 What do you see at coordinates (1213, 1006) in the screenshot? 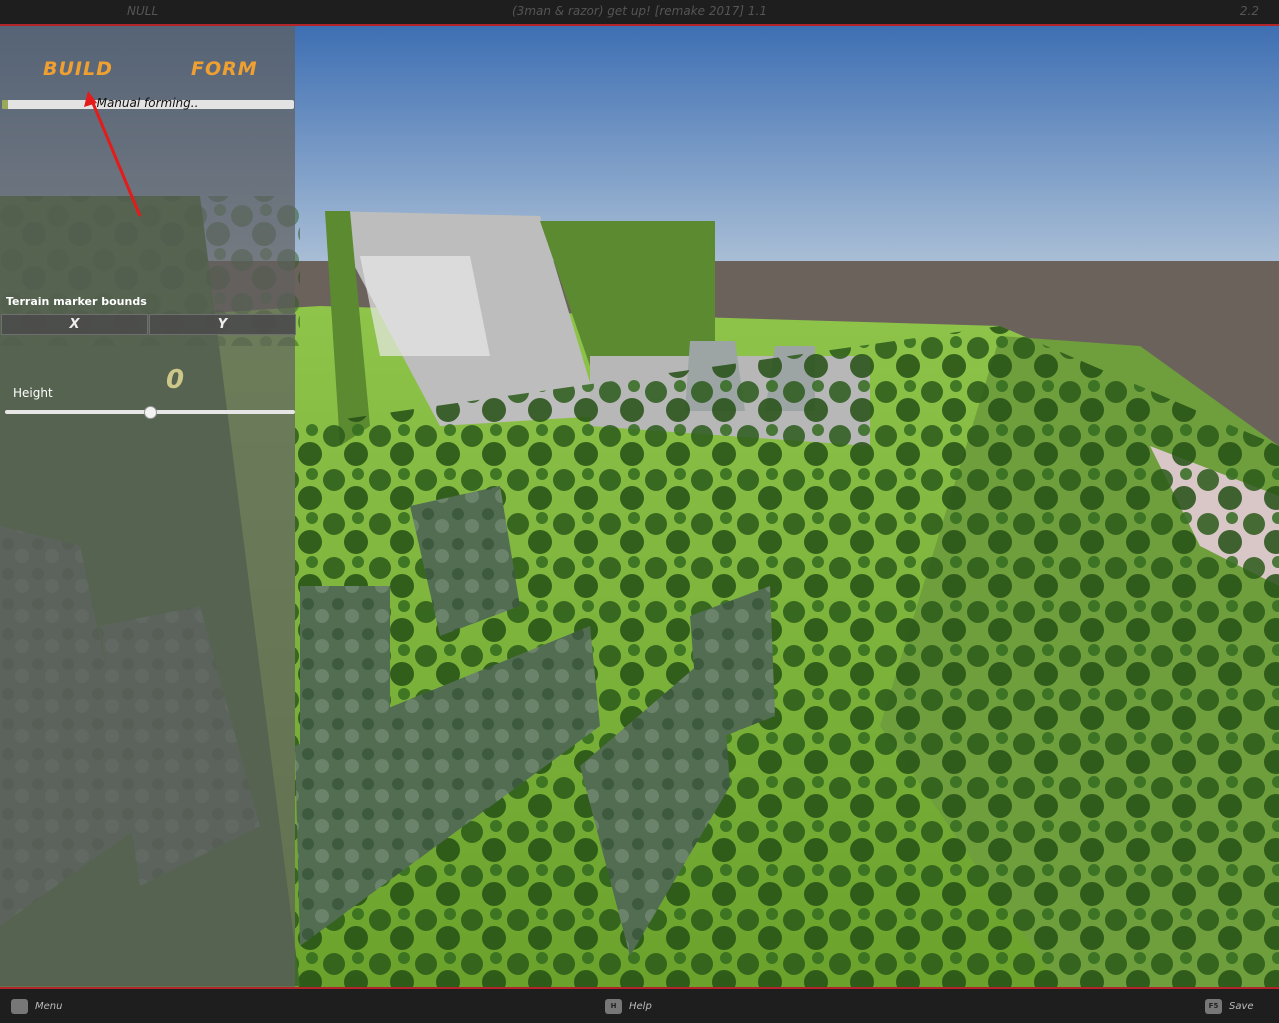
I see `save-key-icon: F5` at bounding box center [1213, 1006].